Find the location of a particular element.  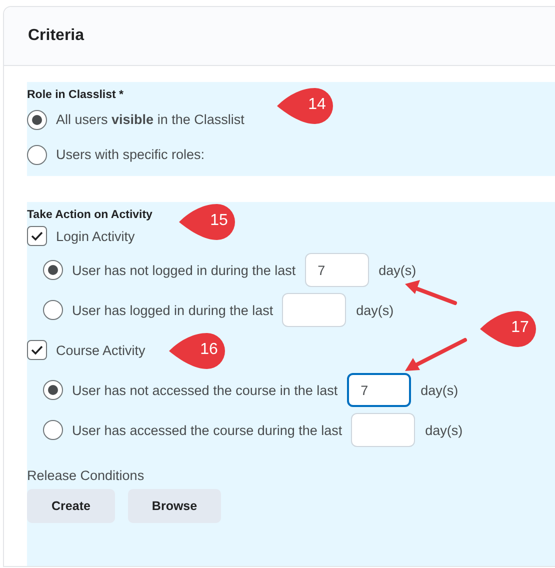

option-label: User has not logged in during the last is located at coordinates (184, 270).